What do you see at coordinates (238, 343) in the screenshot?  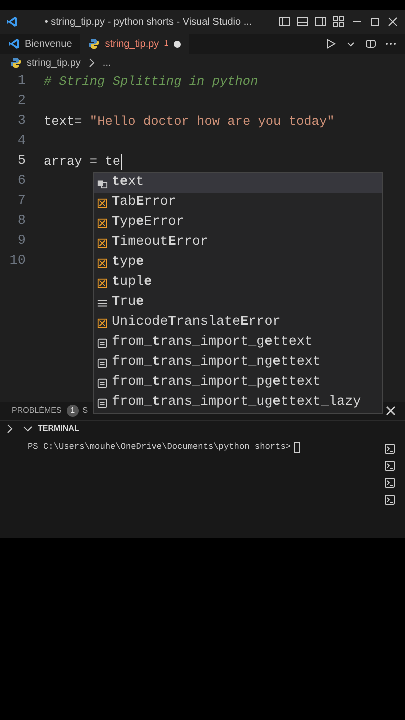 I see `suggestion-item: from_trans_import_gettext` at bounding box center [238, 343].